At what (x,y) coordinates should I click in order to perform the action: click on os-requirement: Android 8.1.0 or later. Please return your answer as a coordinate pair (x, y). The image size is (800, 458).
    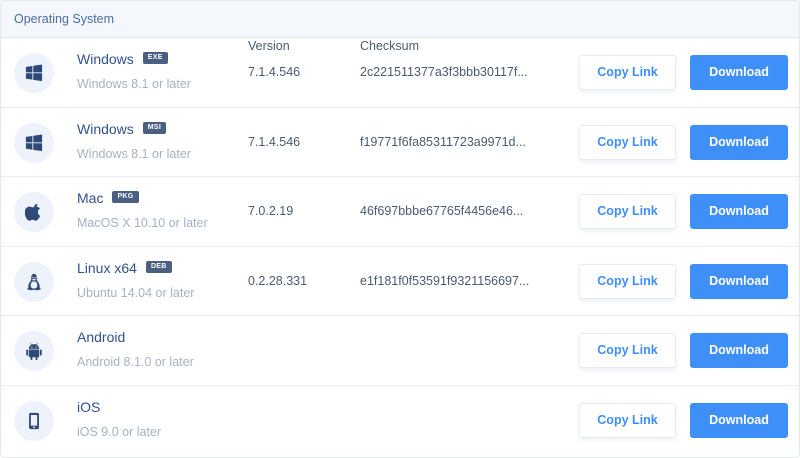
    Looking at the image, I should click on (135, 362).